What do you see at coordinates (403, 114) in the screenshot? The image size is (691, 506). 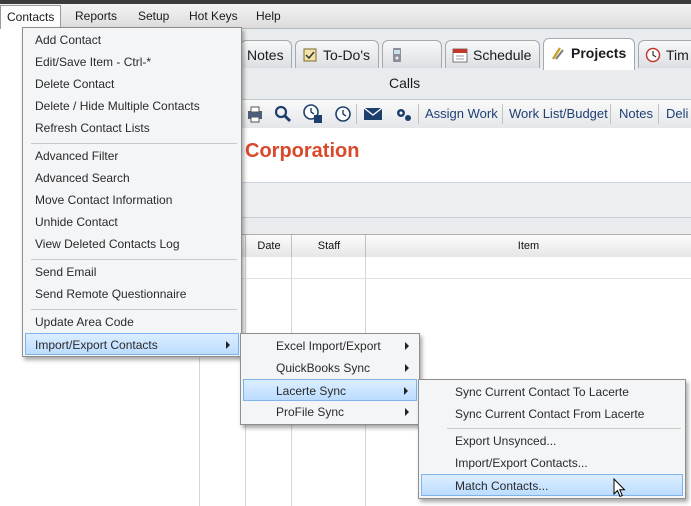 I see `gears-icon` at bounding box center [403, 114].